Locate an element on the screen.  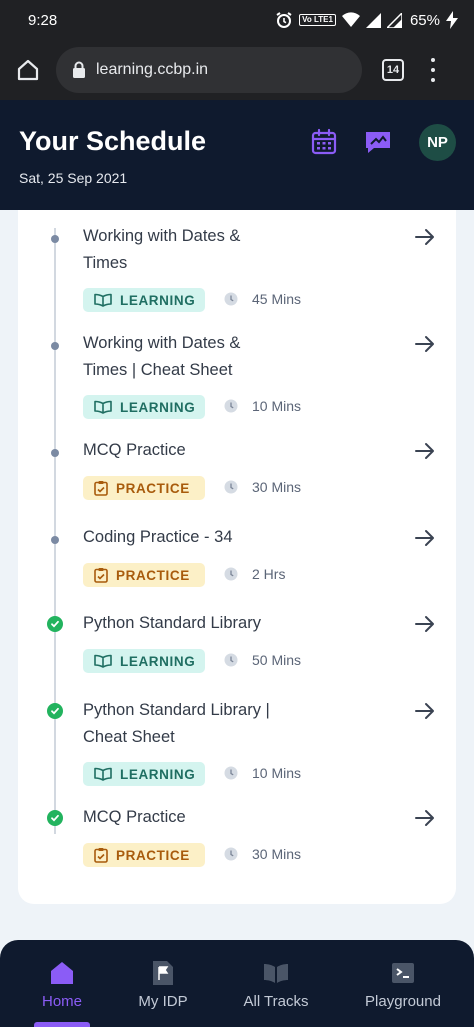
page-title: Your Schedule is located at coordinates (113, 141).